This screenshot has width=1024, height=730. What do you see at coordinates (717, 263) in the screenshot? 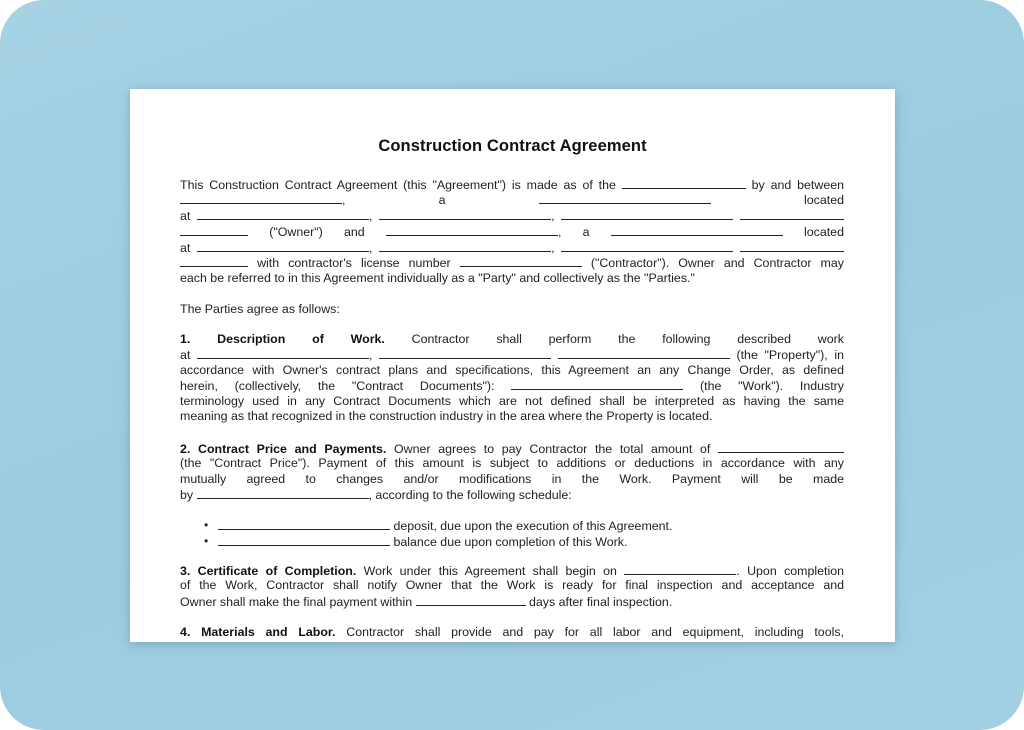
I see `intro-text: ("Contractor"). Owner and Contractor may` at bounding box center [717, 263].